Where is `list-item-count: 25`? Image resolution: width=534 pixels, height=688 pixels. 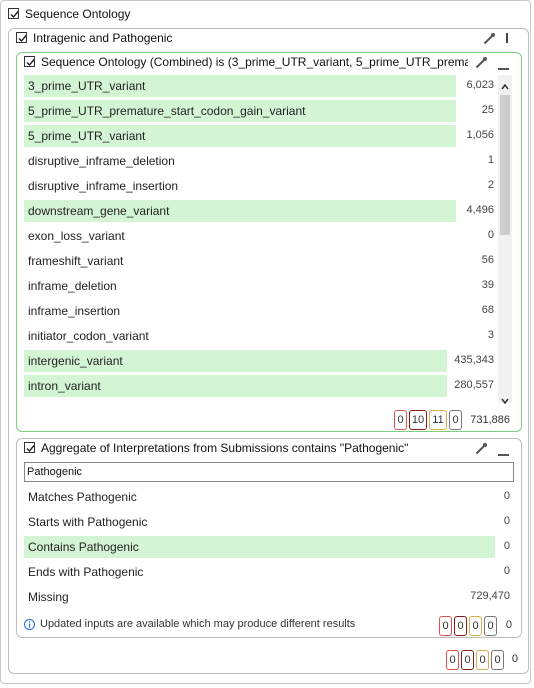
list-item-count: 25 is located at coordinates (487, 110).